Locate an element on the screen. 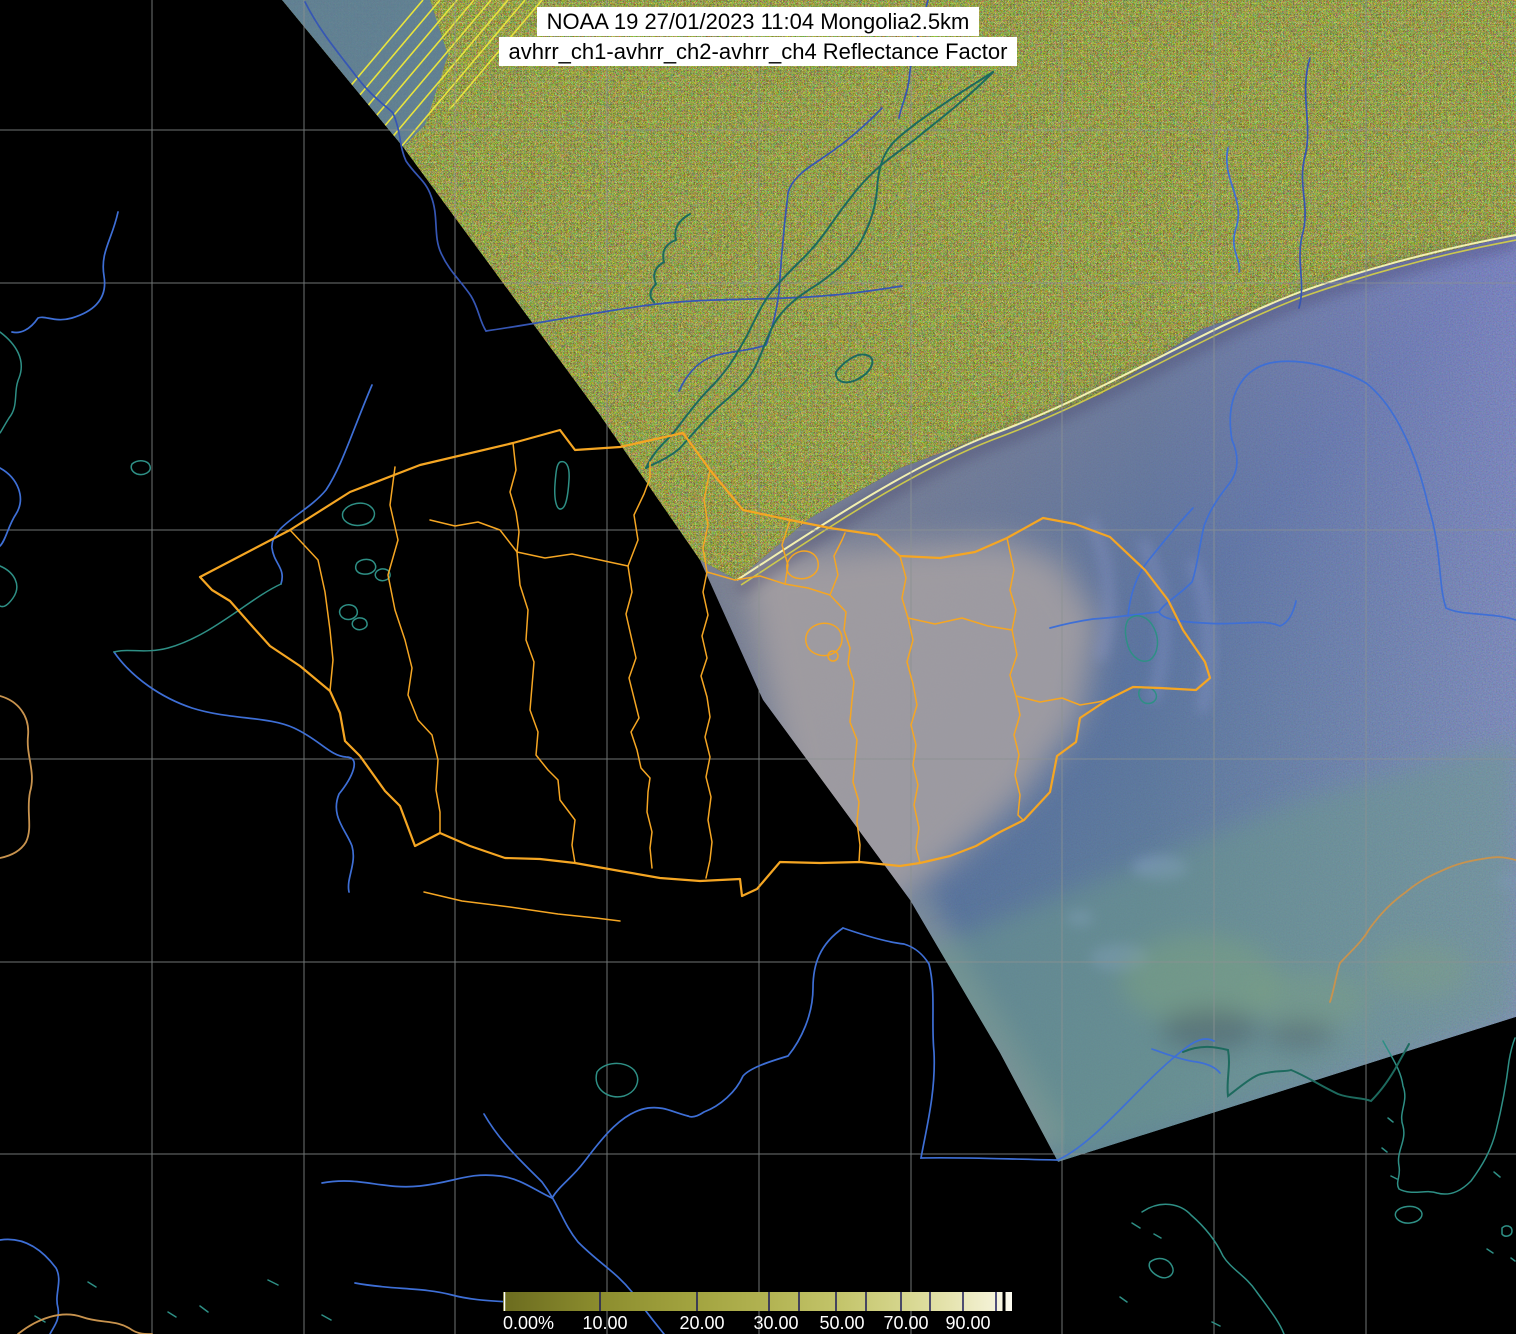 The width and height of the screenshot is (1516, 1334). colorbar-label-30: 30.00 is located at coordinates (775, 1323).